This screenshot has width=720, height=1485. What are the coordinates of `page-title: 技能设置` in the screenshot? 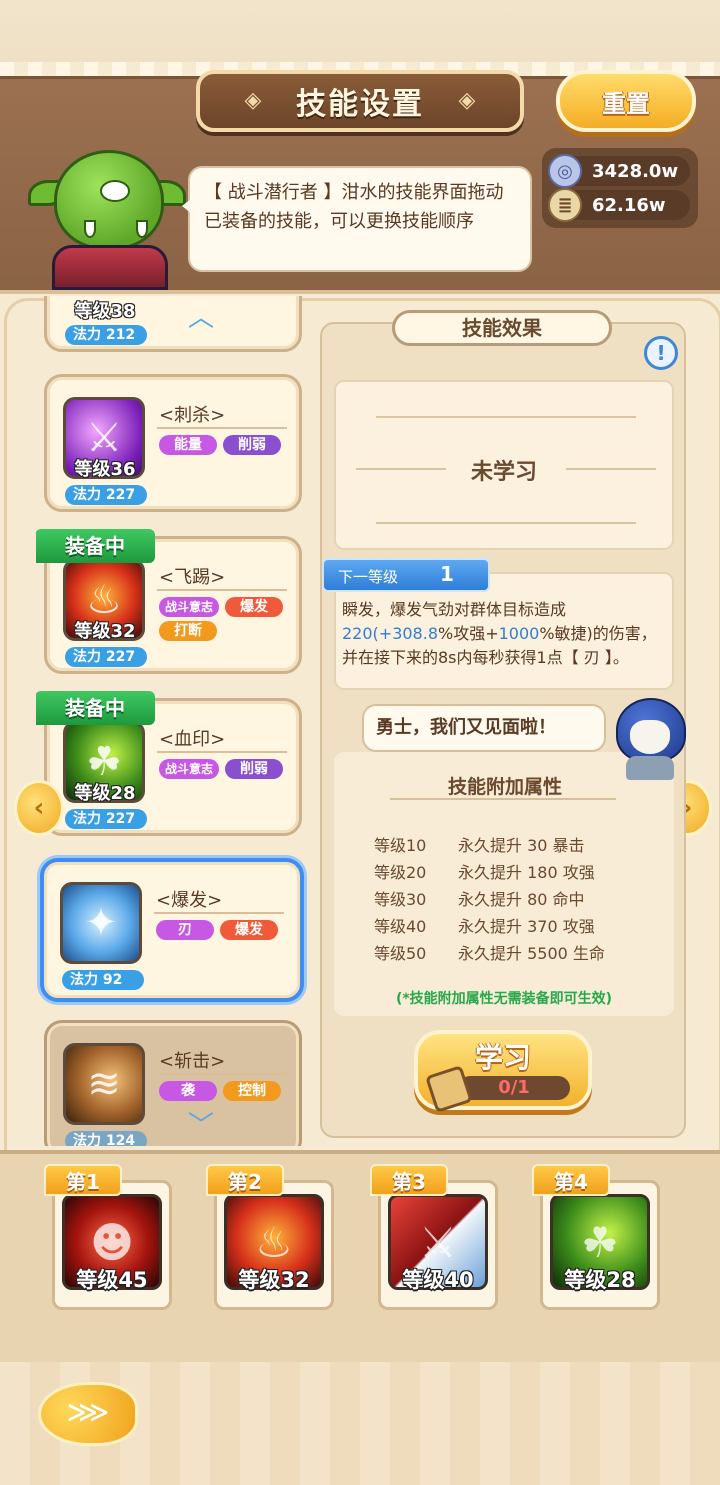 It's located at (360, 104).